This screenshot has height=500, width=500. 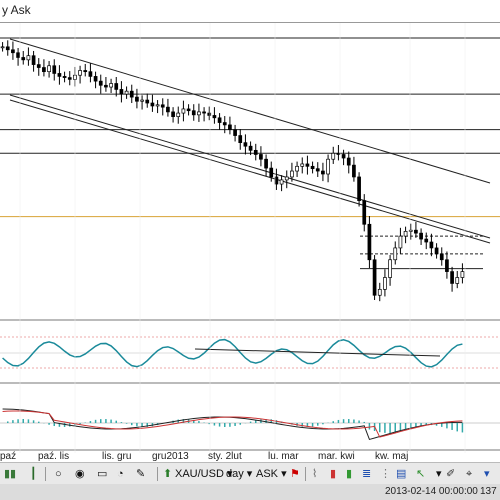 I want to click on crosshair-icon: ⌖, so click(x=469, y=474).